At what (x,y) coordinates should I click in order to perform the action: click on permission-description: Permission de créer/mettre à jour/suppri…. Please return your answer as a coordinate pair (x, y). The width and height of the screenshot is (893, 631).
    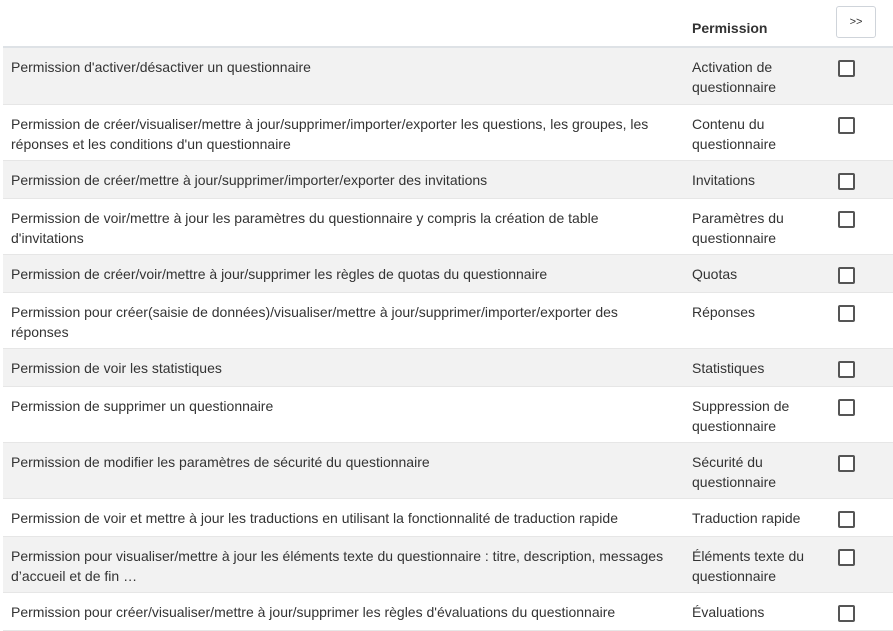
    Looking at the image, I should click on (249, 180).